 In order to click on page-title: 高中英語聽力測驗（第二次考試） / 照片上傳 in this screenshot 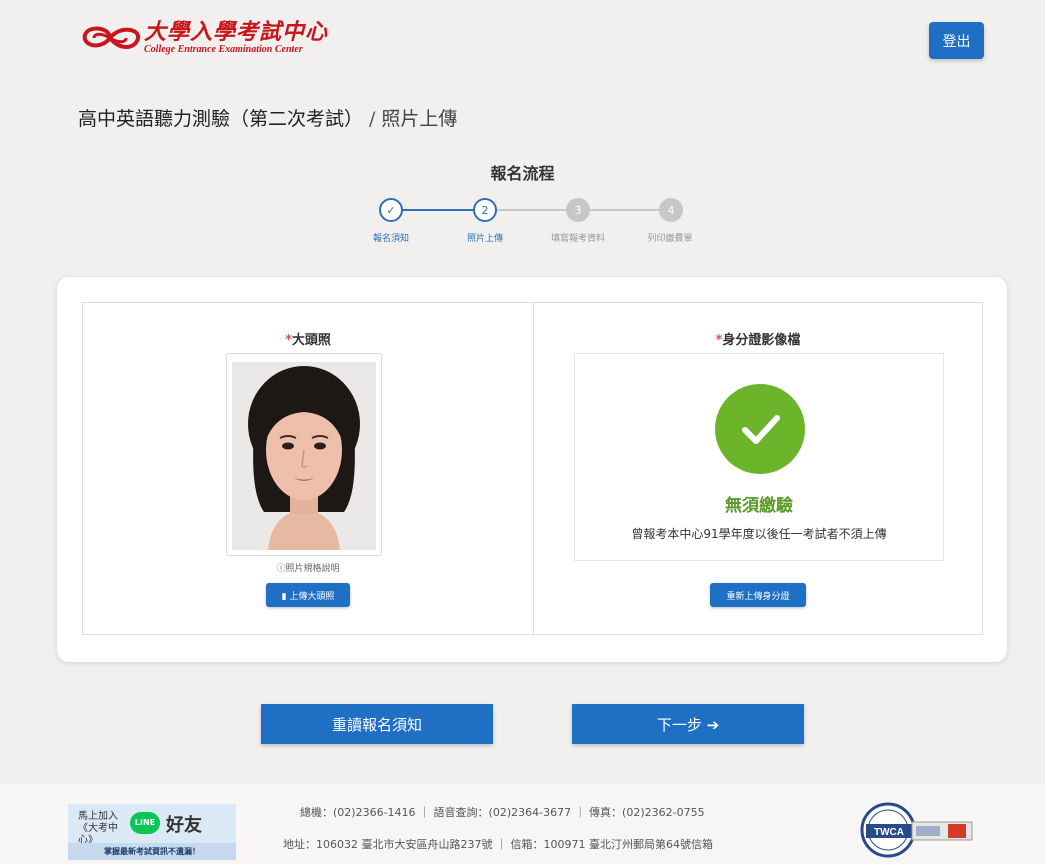, I will do `click(267, 117)`.